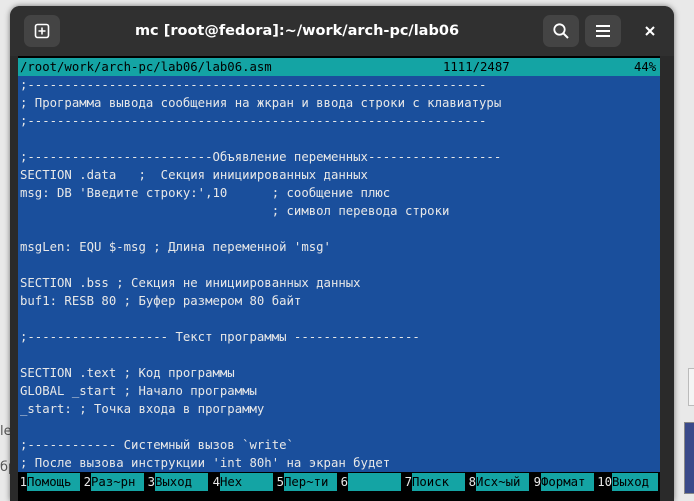 The height and width of the screenshot is (501, 694). I want to click on fkey-1: 1 Помощь, so click(50, 482).